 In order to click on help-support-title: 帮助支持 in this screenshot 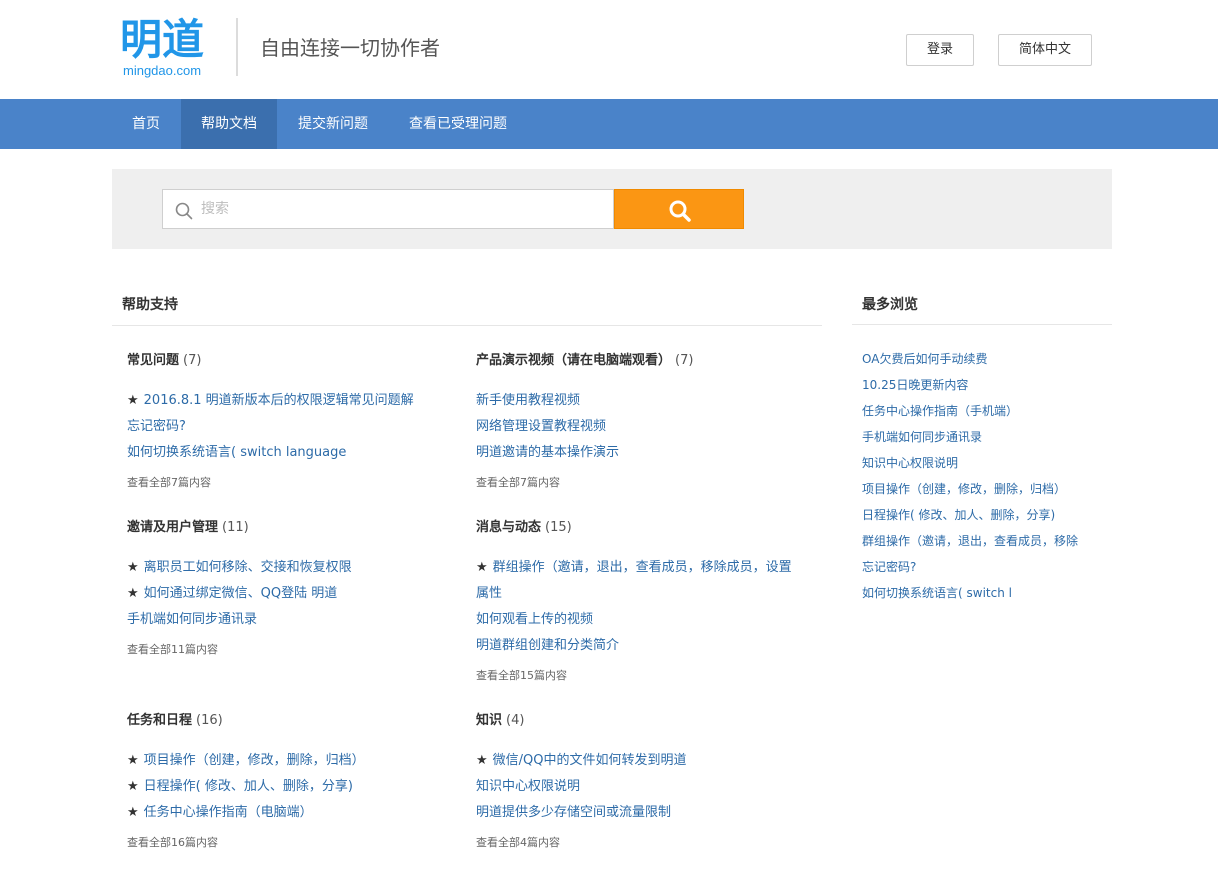, I will do `click(150, 305)`.